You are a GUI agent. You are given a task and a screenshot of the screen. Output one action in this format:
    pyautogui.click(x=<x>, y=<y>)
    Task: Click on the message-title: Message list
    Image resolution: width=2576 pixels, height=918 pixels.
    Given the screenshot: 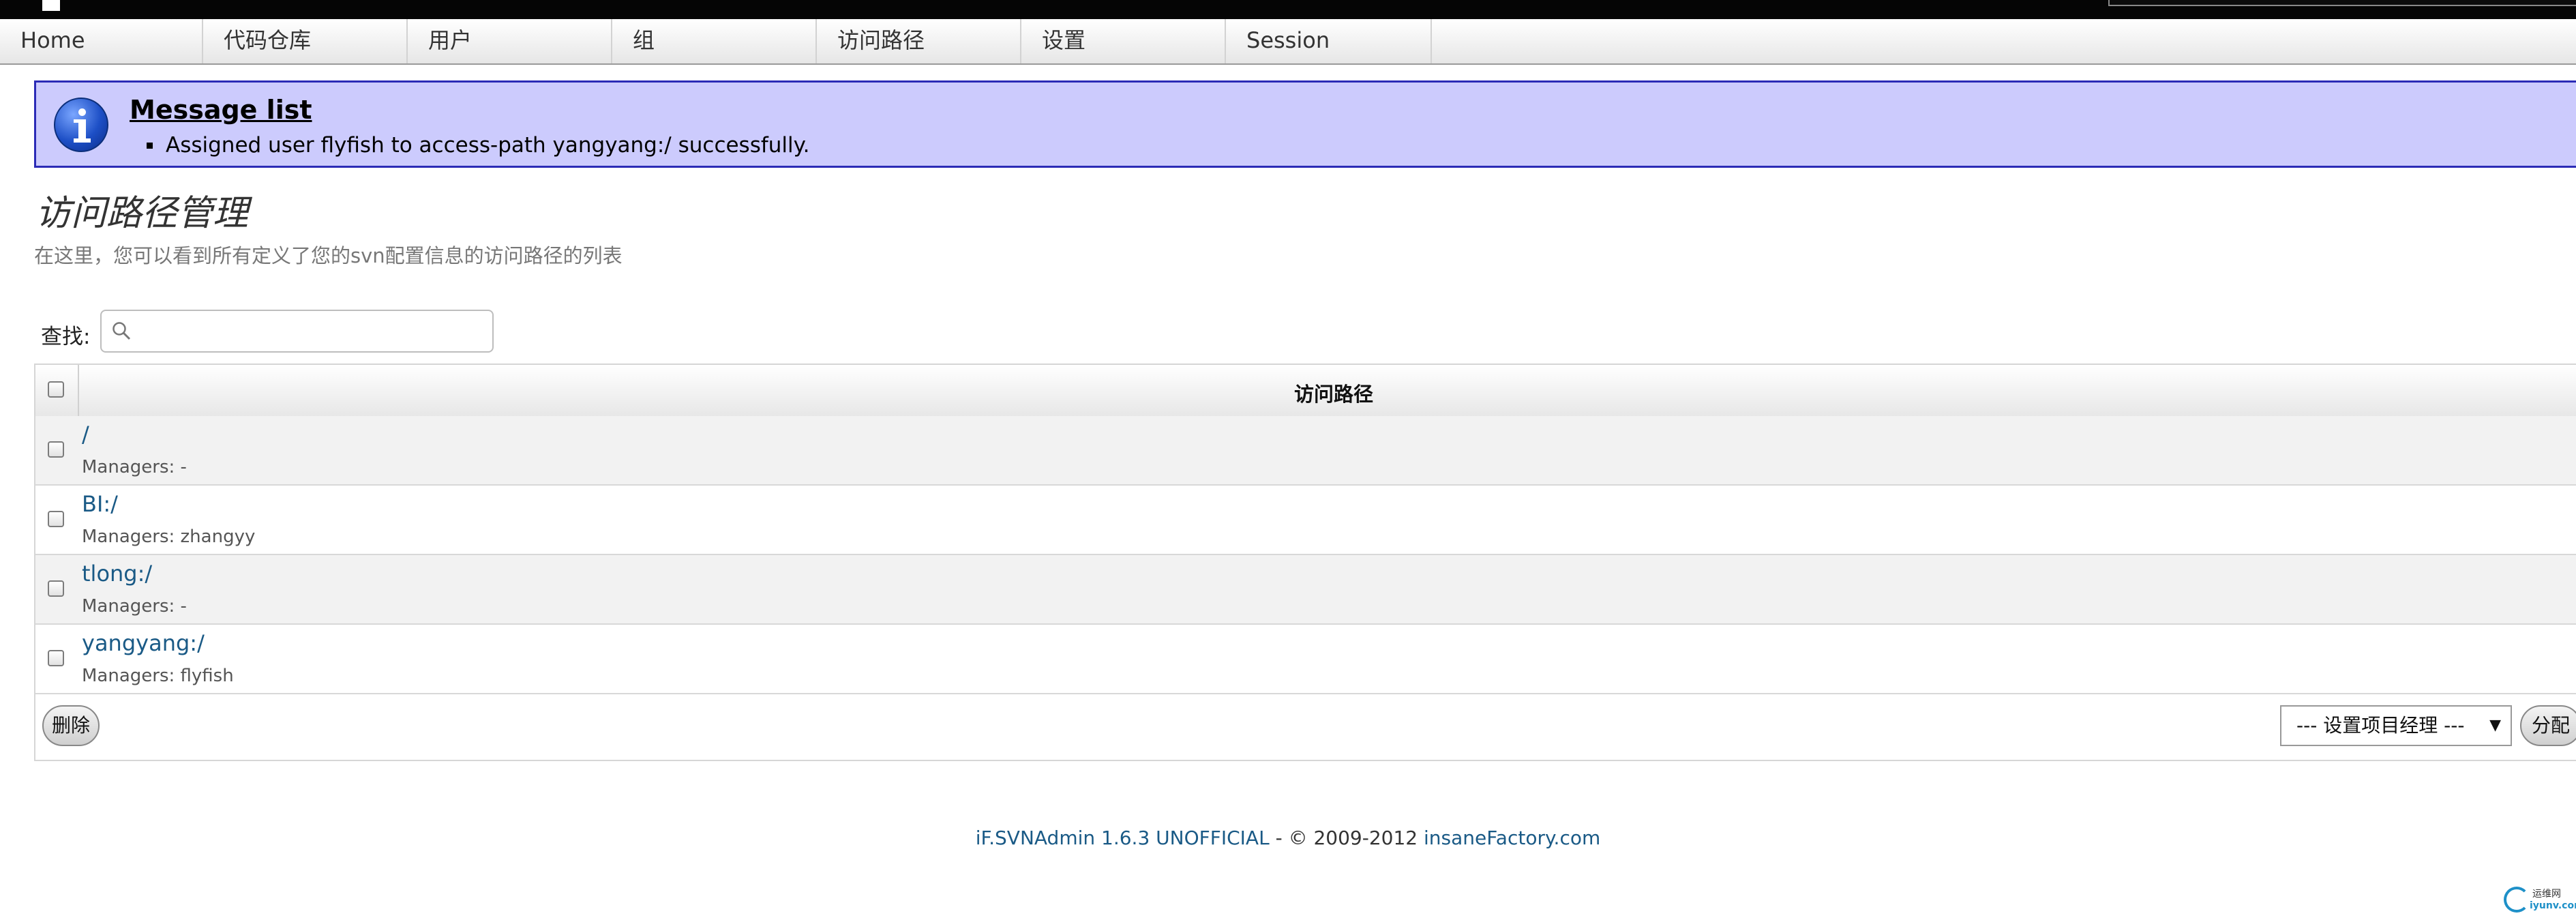 What is the action you would take?
    pyautogui.click(x=221, y=110)
    